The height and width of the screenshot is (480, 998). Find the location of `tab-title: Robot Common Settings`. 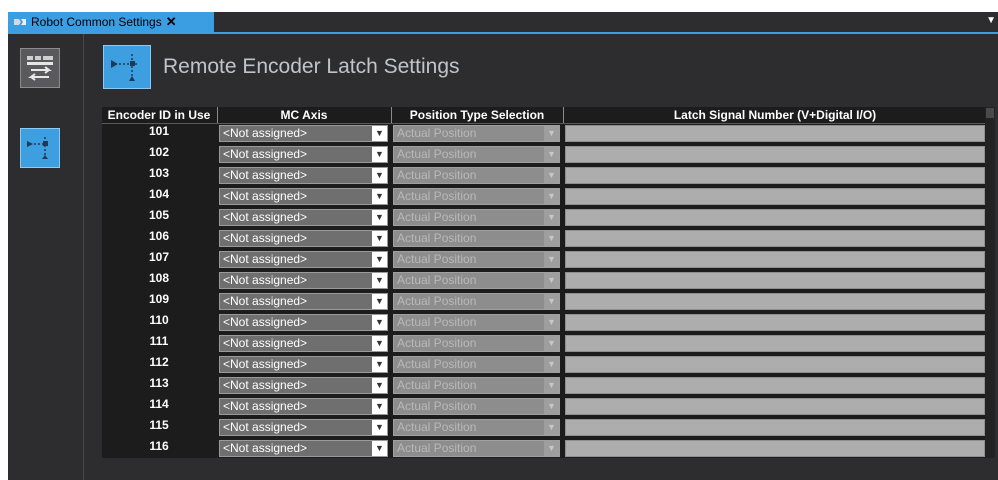

tab-title: Robot Common Settings is located at coordinates (96, 22).